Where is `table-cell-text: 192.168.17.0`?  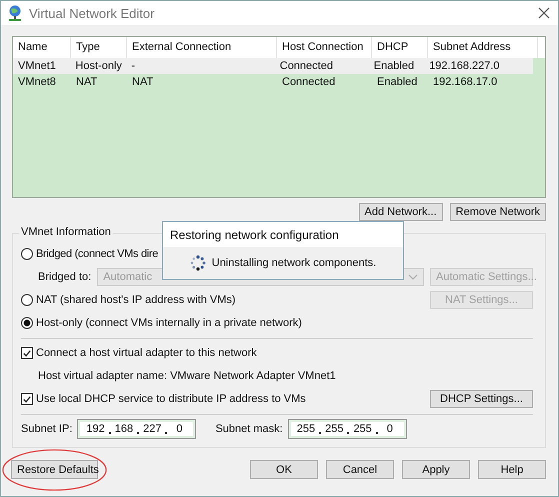 table-cell-text: 192.168.17.0 is located at coordinates (465, 82).